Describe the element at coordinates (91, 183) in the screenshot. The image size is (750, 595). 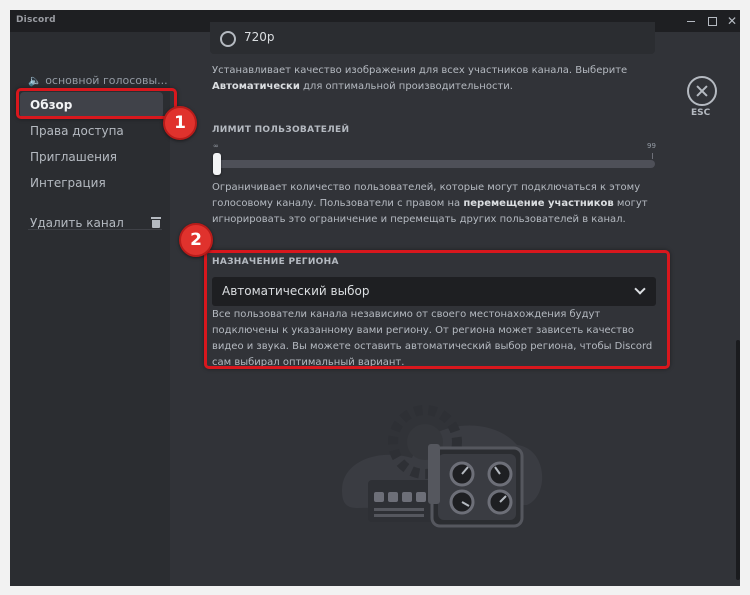
I see `sidebar-item-integrations: Интеграция` at that location.